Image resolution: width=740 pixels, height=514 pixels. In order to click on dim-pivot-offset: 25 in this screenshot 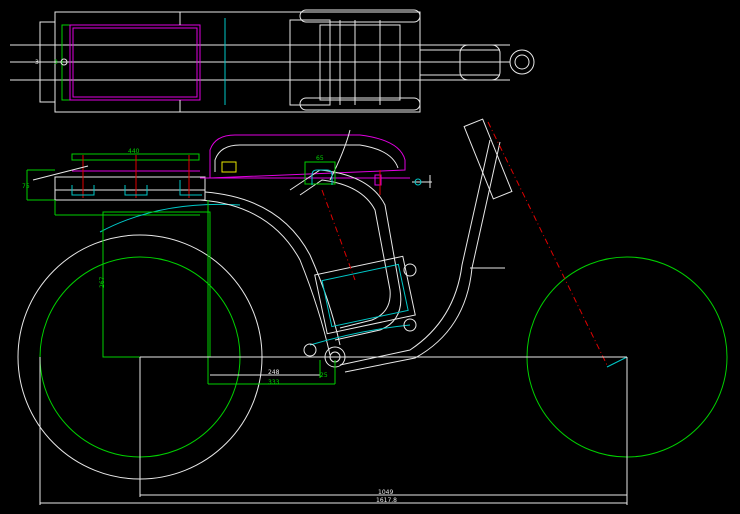, I will do `click(324, 375)`.